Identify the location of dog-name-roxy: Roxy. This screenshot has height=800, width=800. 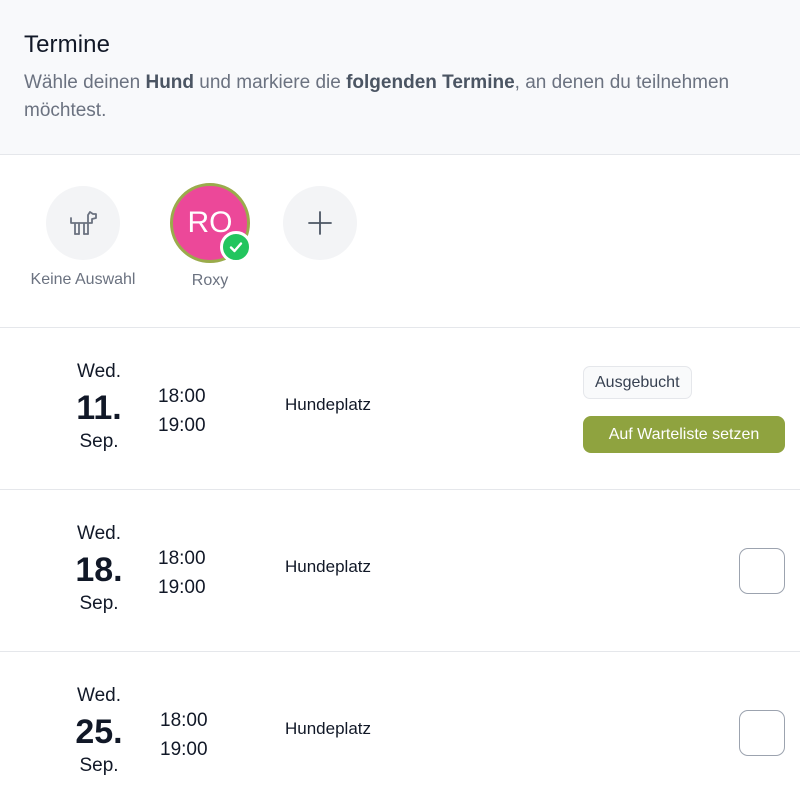
(210, 280).